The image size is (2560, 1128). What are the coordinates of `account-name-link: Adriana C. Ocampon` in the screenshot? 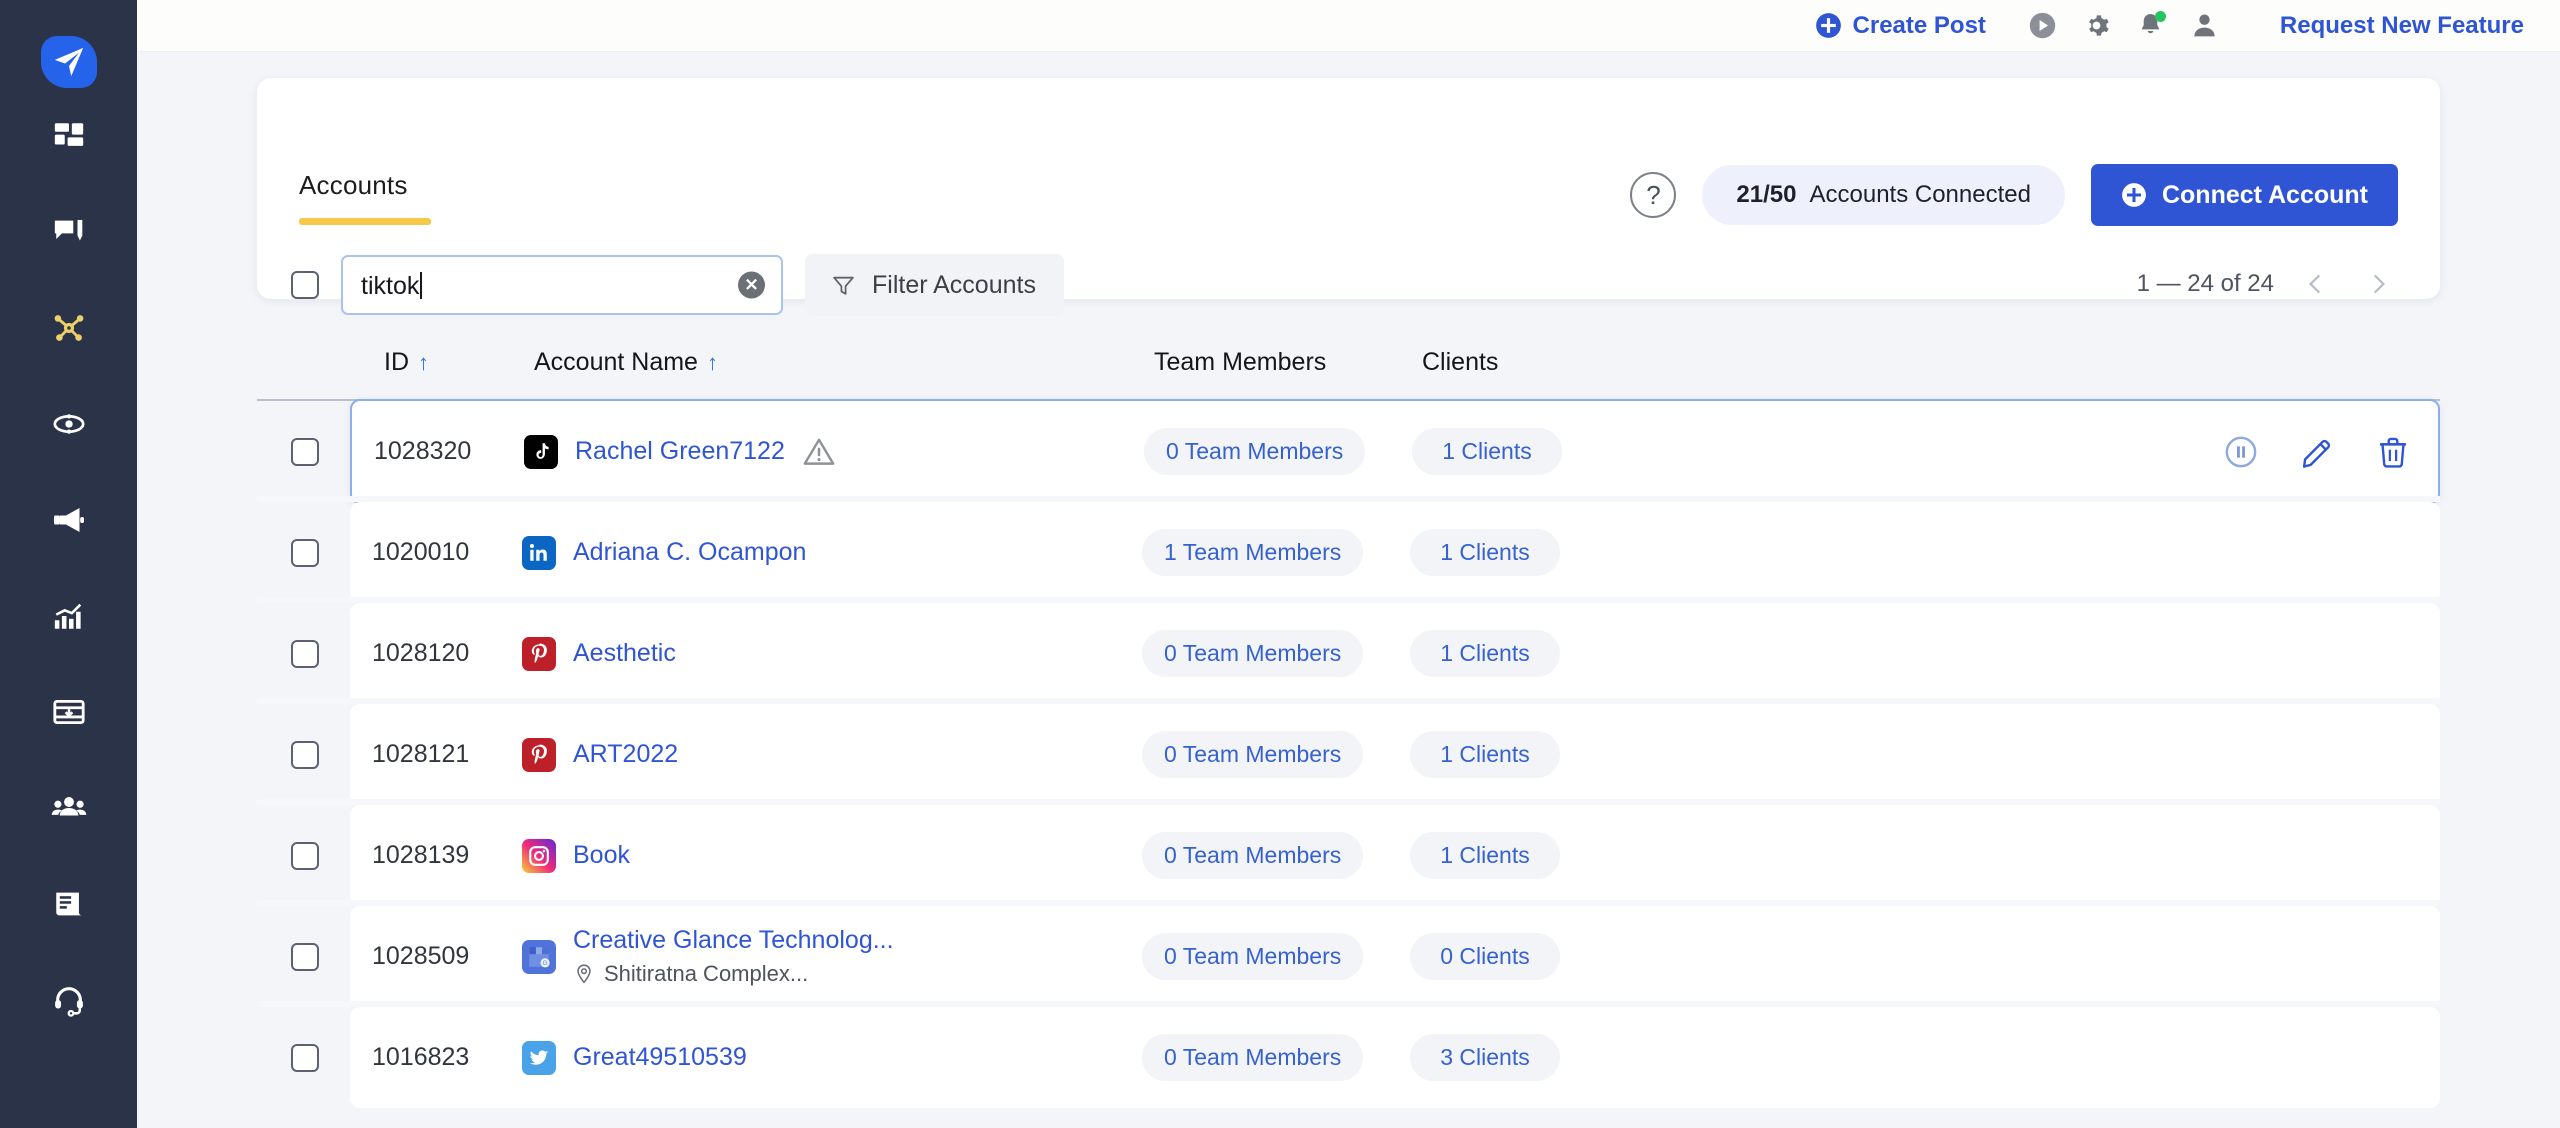 It's located at (689, 552).